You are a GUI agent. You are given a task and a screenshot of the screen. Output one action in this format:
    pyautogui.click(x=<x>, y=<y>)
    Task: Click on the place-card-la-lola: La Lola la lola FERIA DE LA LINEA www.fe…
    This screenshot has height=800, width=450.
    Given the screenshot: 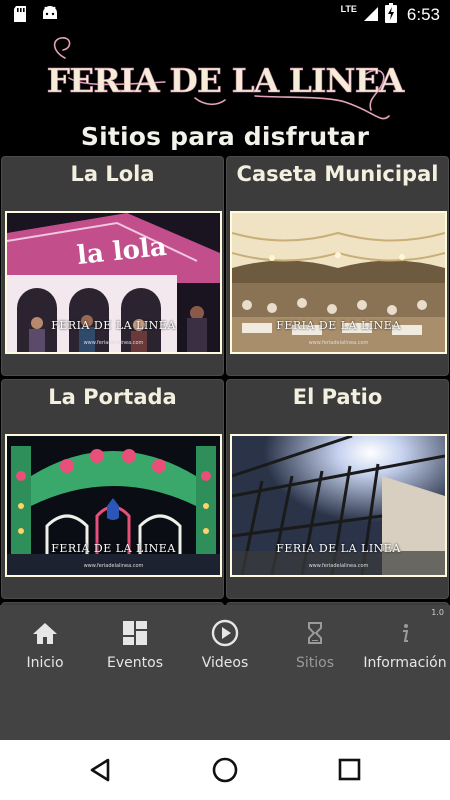 What is the action you would take?
    pyautogui.click(x=112, y=266)
    